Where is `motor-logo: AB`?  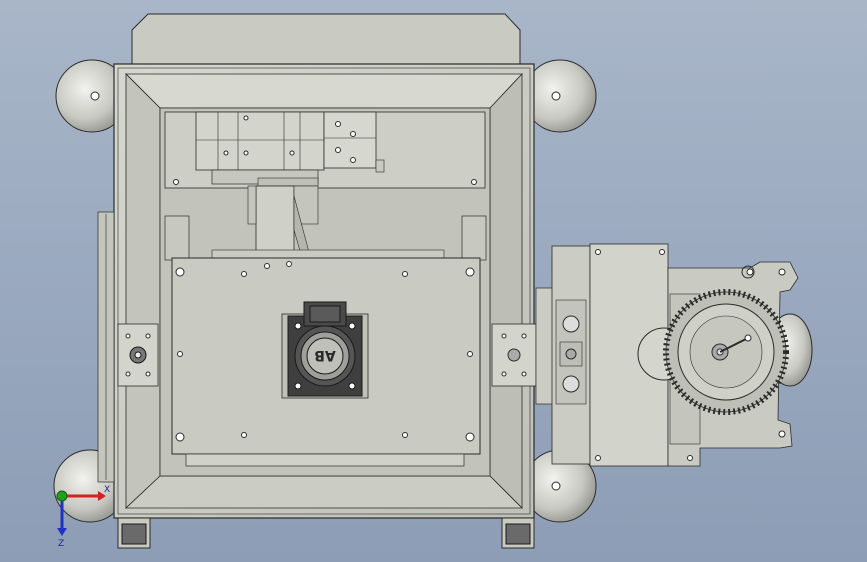 motor-logo: AB is located at coordinates (325, 355).